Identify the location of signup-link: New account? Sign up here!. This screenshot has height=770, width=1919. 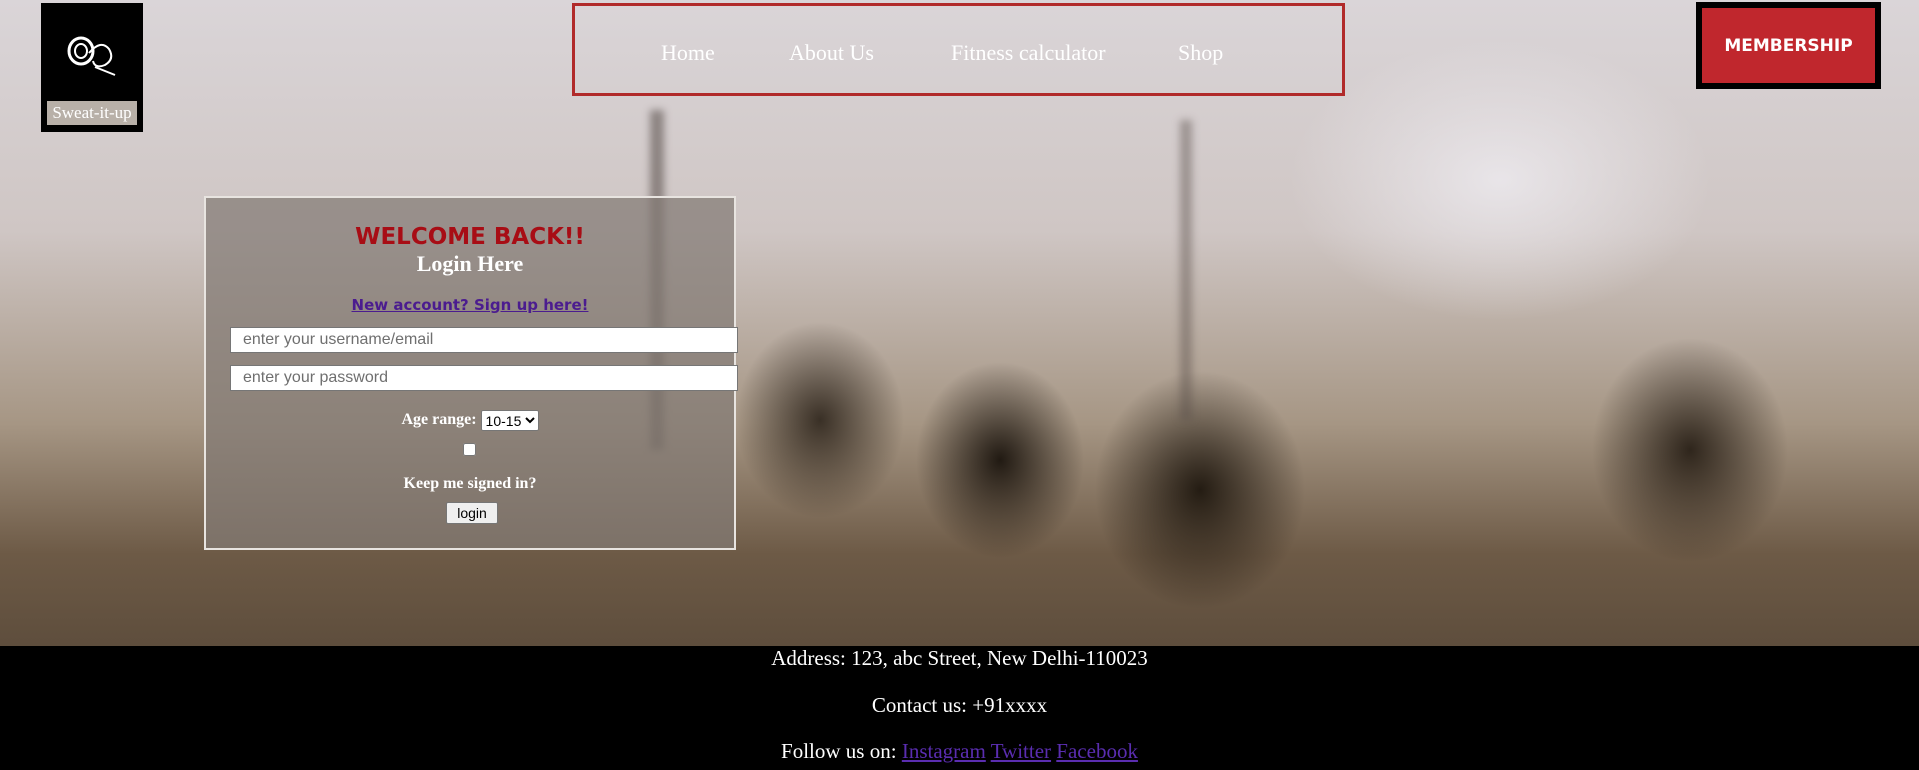
(470, 305).